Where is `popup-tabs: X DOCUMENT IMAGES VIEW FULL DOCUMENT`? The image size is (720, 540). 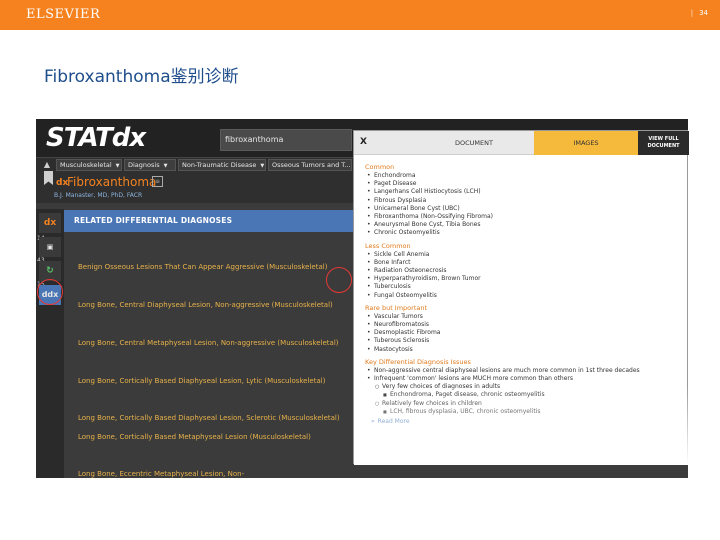 popup-tabs: X DOCUMENT IMAGES VIEW FULL DOCUMENT is located at coordinates (521, 143).